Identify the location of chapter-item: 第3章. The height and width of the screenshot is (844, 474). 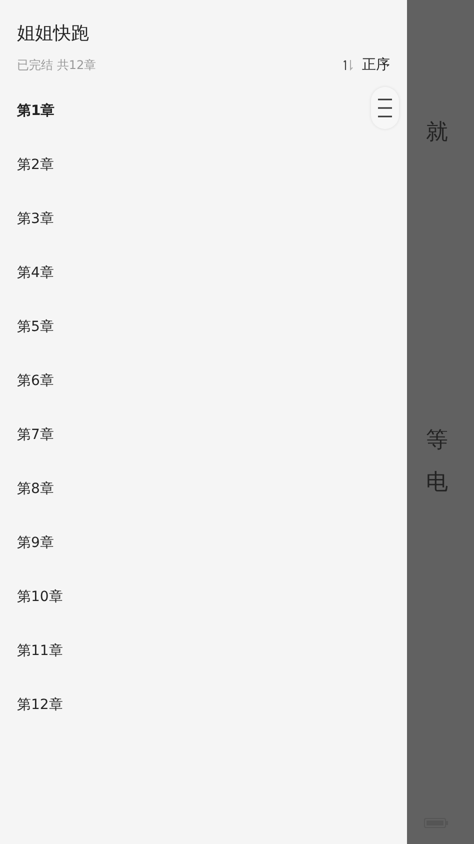
(203, 219).